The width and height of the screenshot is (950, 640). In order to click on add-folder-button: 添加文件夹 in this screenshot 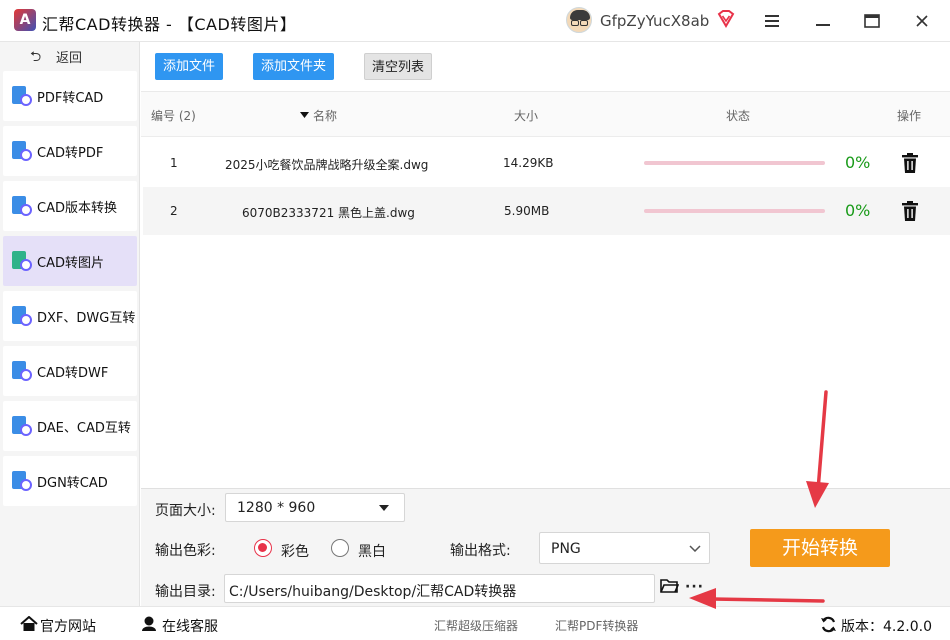, I will do `click(293, 66)`.